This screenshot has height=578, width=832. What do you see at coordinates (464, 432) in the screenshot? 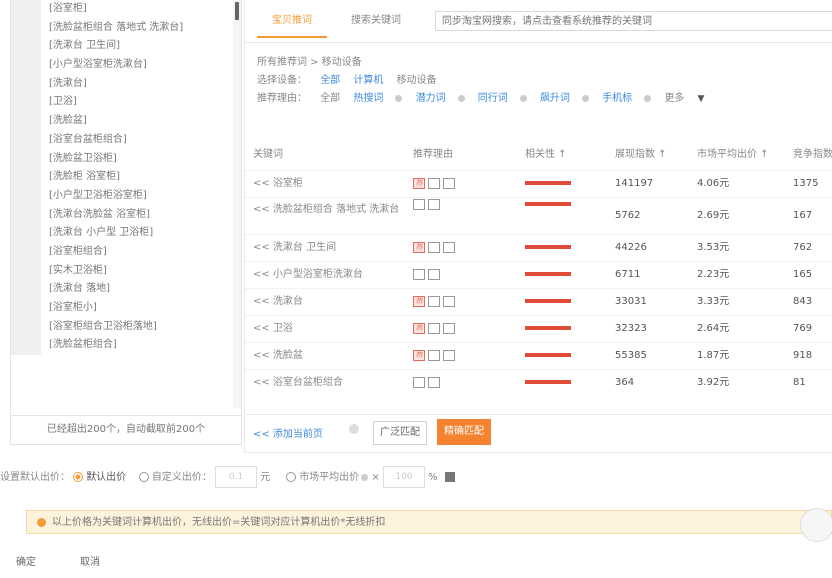
I see `exact-match-button: 精确匹配` at bounding box center [464, 432].